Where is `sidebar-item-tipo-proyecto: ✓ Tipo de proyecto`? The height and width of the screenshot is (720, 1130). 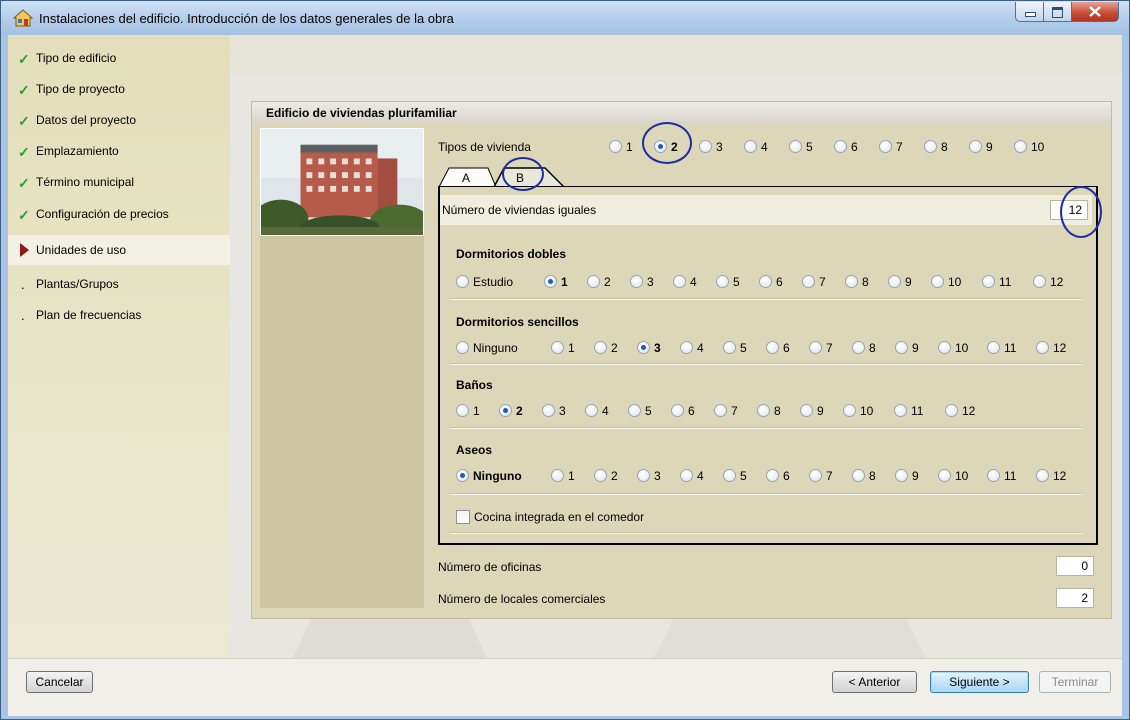 sidebar-item-tipo-proyecto: ✓ Tipo de proyecto is located at coordinates (119, 89).